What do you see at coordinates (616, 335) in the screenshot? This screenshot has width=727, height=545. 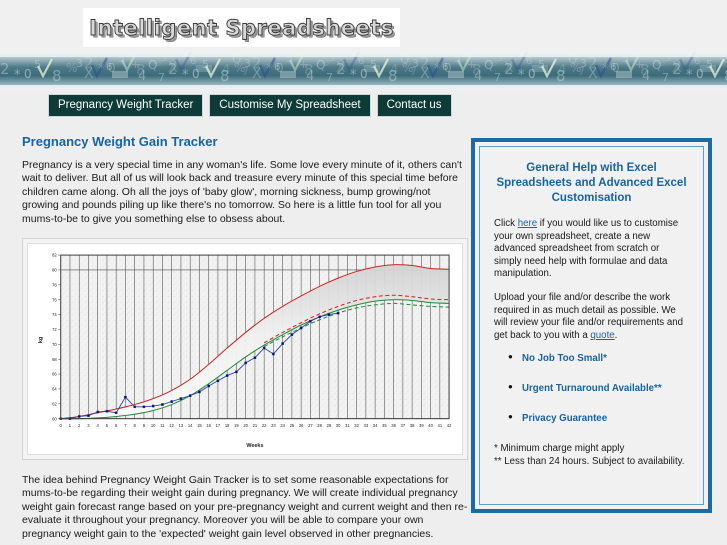 I see `help-para2-after: .` at bounding box center [616, 335].